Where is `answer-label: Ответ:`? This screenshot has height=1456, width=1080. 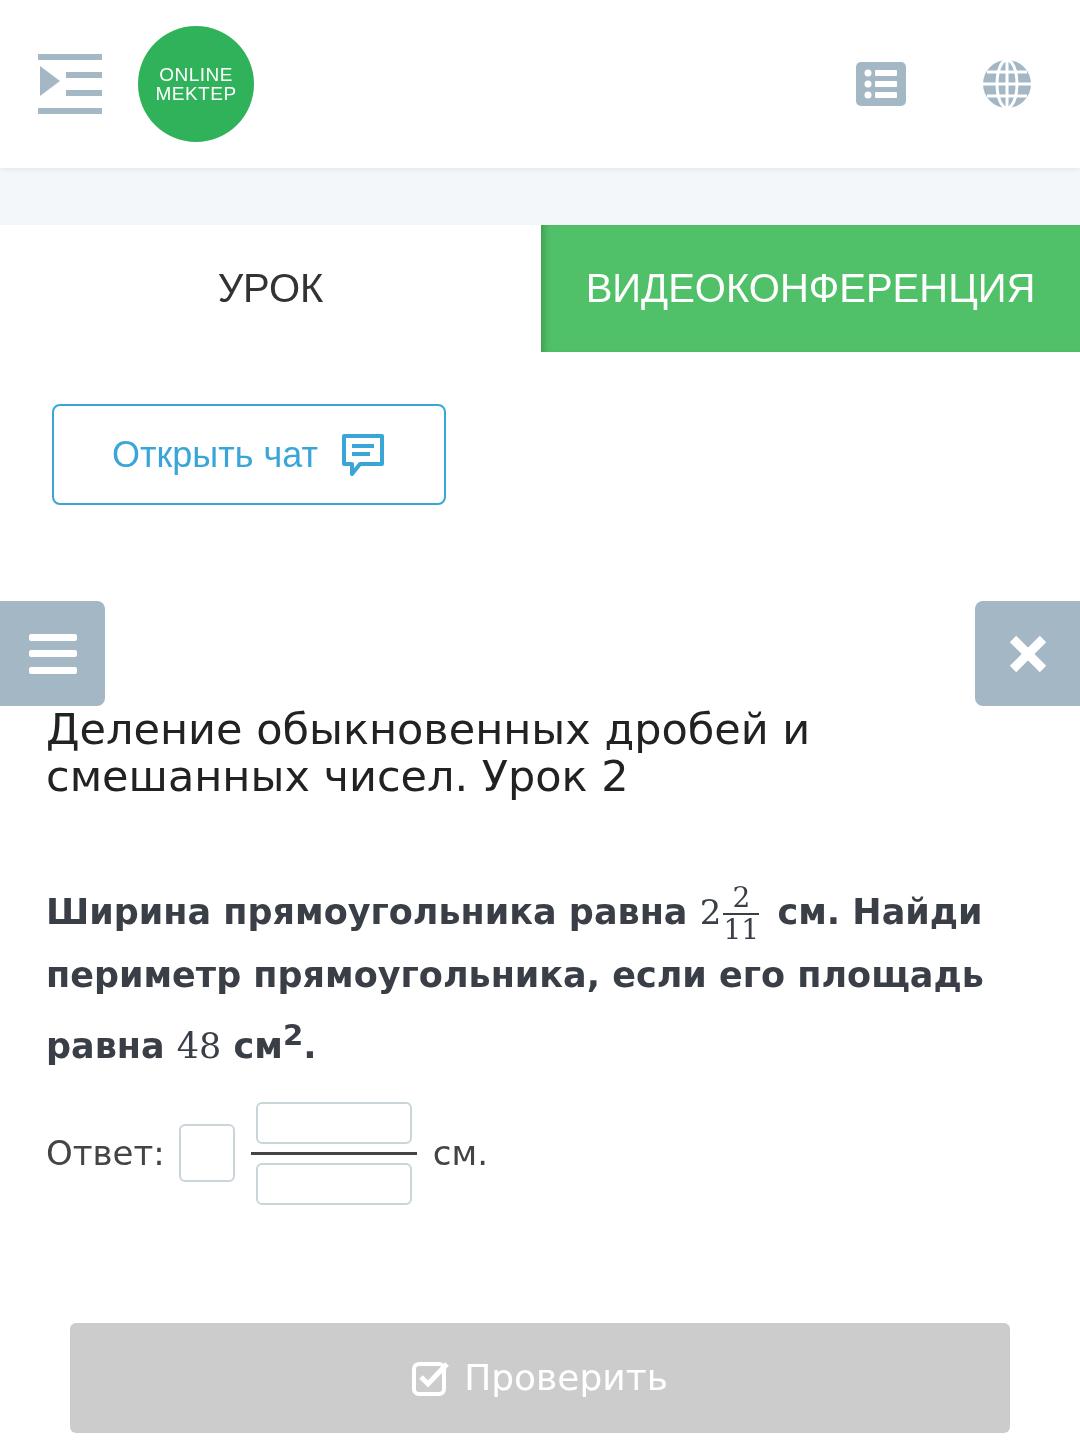
answer-label: Ответ: is located at coordinates (105, 1153).